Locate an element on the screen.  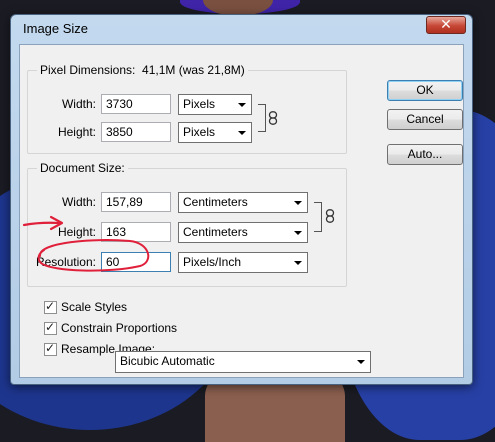
red-circle-annotation is located at coordinates (93, 255).